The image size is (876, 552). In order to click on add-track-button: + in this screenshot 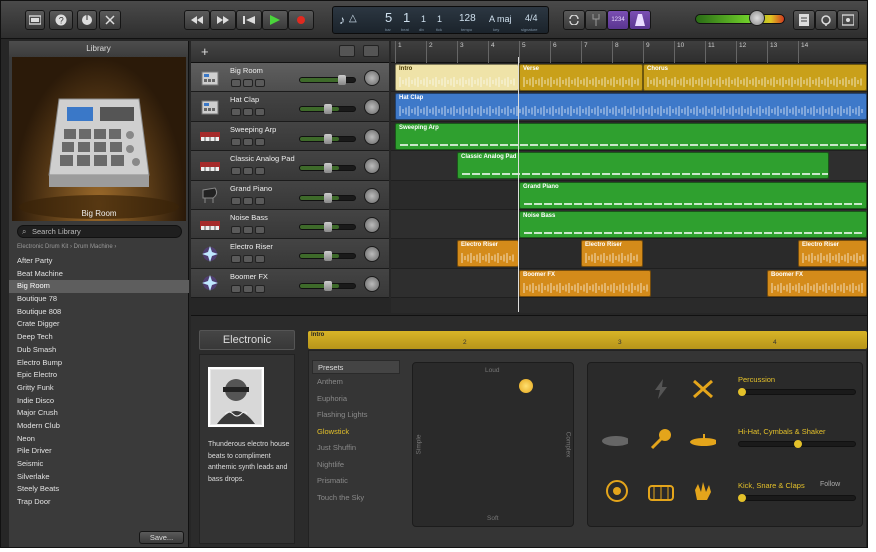, I will do `click(205, 51)`.